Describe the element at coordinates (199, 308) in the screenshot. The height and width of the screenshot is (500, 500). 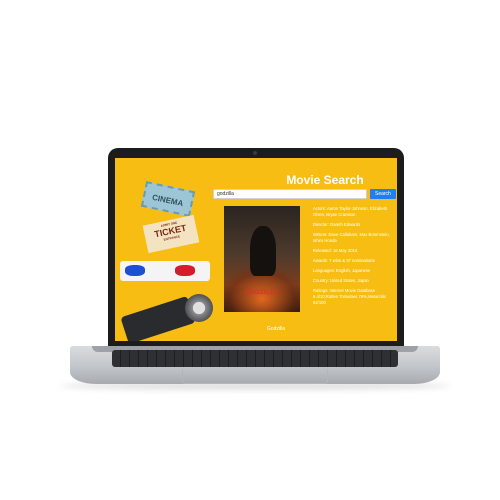
I see `film-reel` at that location.